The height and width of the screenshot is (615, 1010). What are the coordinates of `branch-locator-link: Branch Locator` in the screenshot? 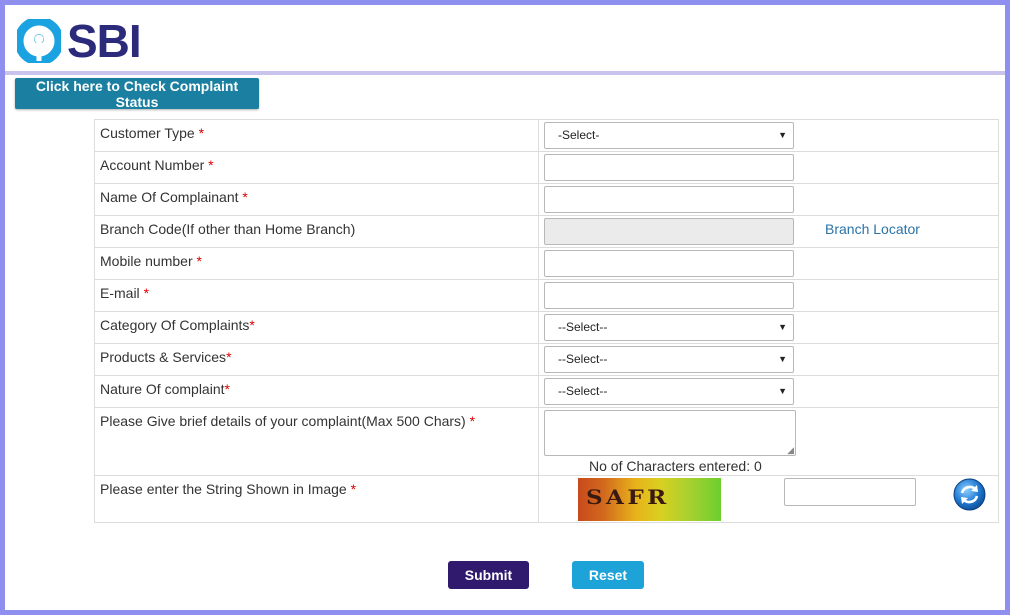 It's located at (872, 229).